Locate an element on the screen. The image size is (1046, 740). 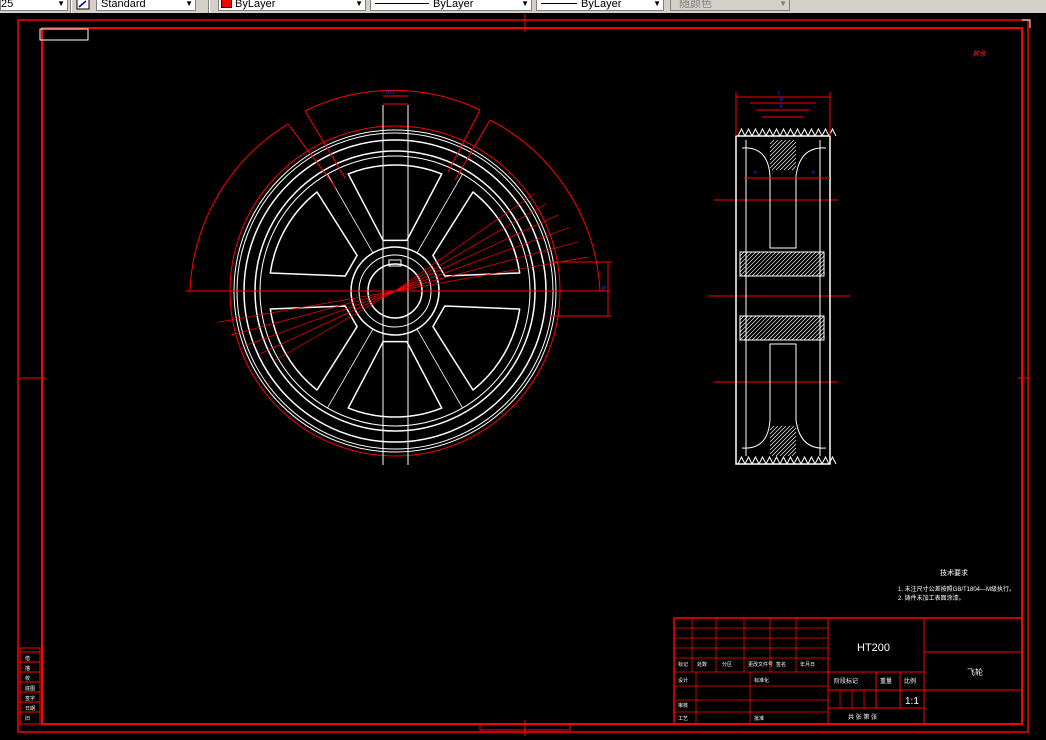
red-color-swatch-icon is located at coordinates (226, 4).